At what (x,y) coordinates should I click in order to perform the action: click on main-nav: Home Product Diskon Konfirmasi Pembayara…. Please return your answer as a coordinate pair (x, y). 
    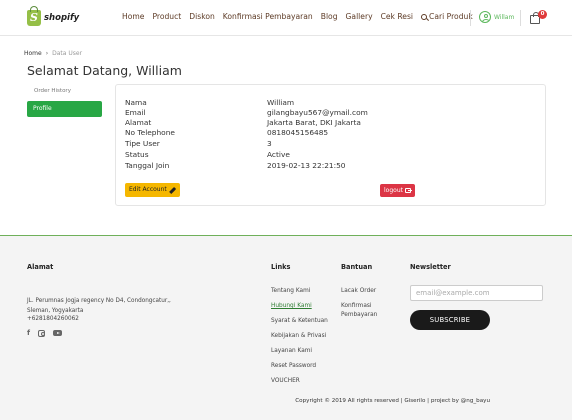
    Looking at the image, I should click on (301, 16).